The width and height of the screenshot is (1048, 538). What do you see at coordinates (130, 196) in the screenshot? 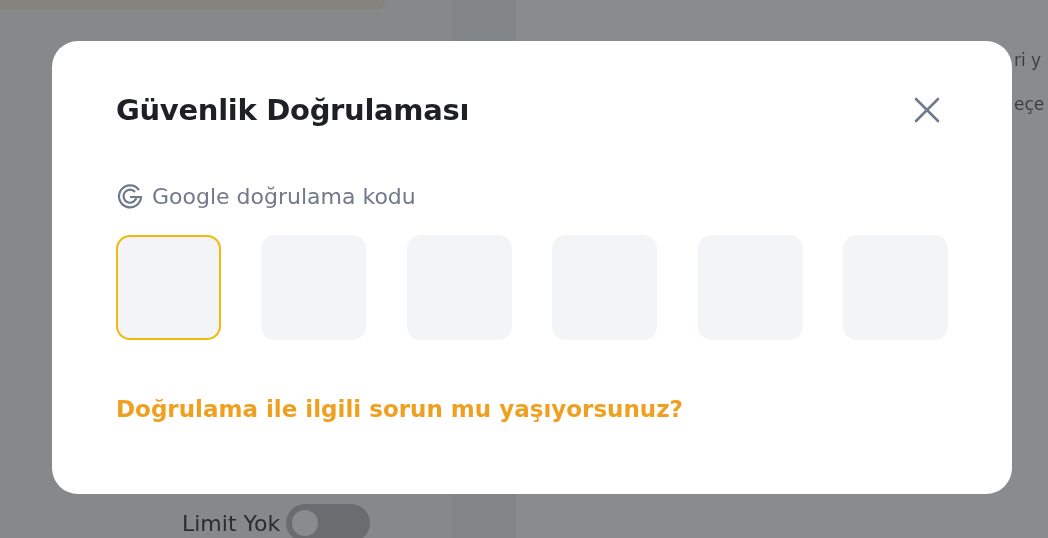
I see `google-g-icon` at bounding box center [130, 196].